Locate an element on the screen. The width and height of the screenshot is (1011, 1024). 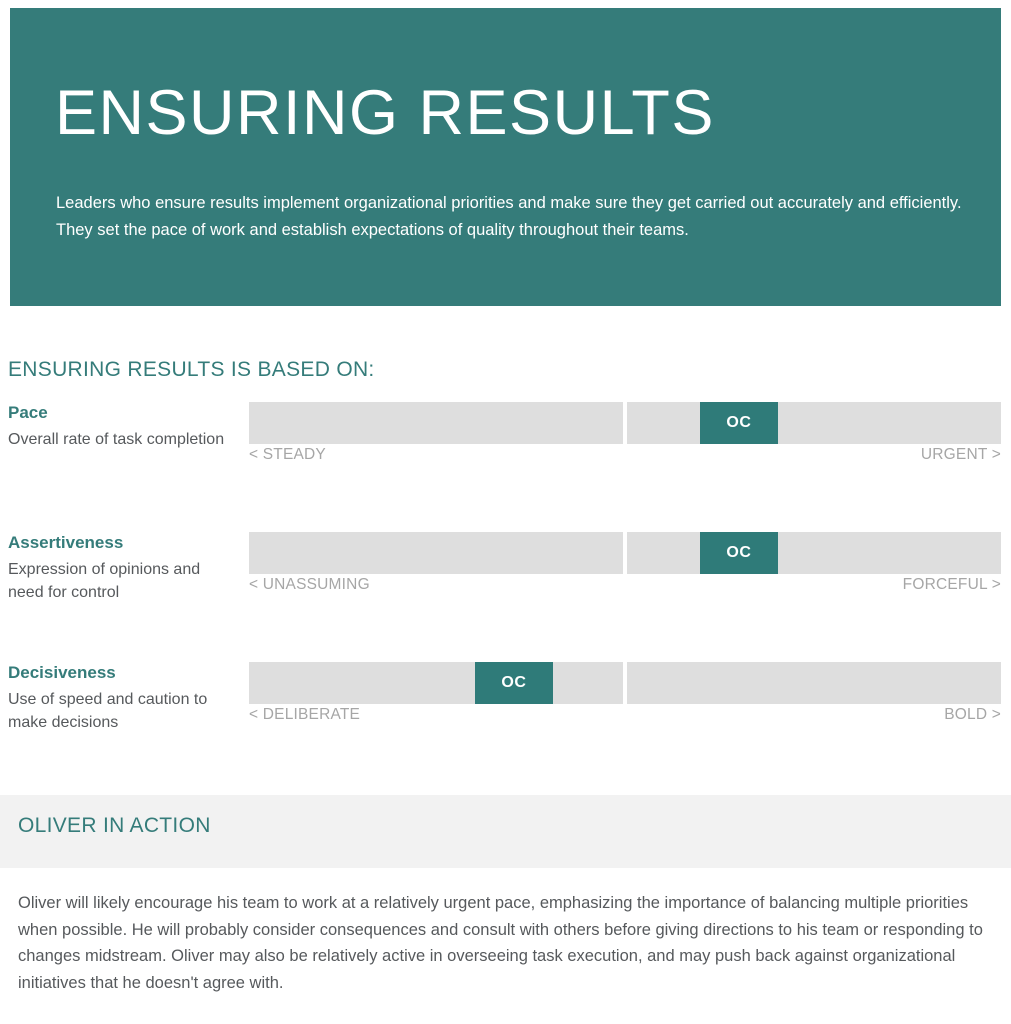
page-title: ENSURING RESULTS is located at coordinates (385, 113).